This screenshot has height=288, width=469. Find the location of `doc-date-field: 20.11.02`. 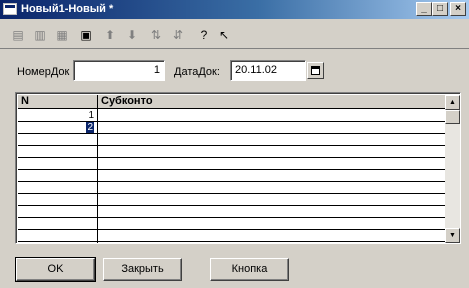

doc-date-field: 20.11.02 is located at coordinates (268, 70).